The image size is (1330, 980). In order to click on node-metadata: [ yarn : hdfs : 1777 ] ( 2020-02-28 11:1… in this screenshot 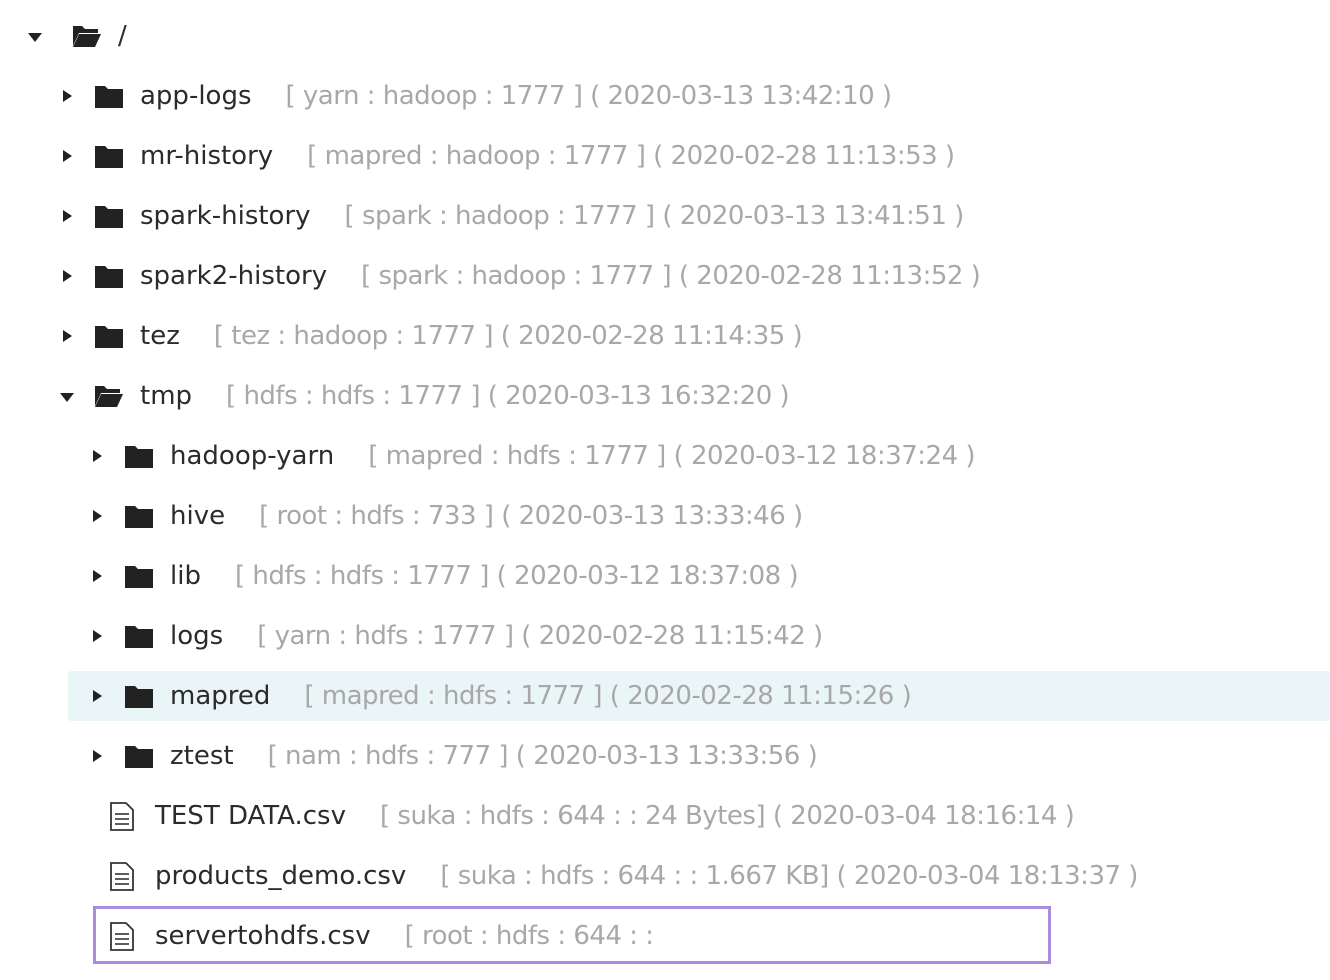, I will do `click(540, 636)`.